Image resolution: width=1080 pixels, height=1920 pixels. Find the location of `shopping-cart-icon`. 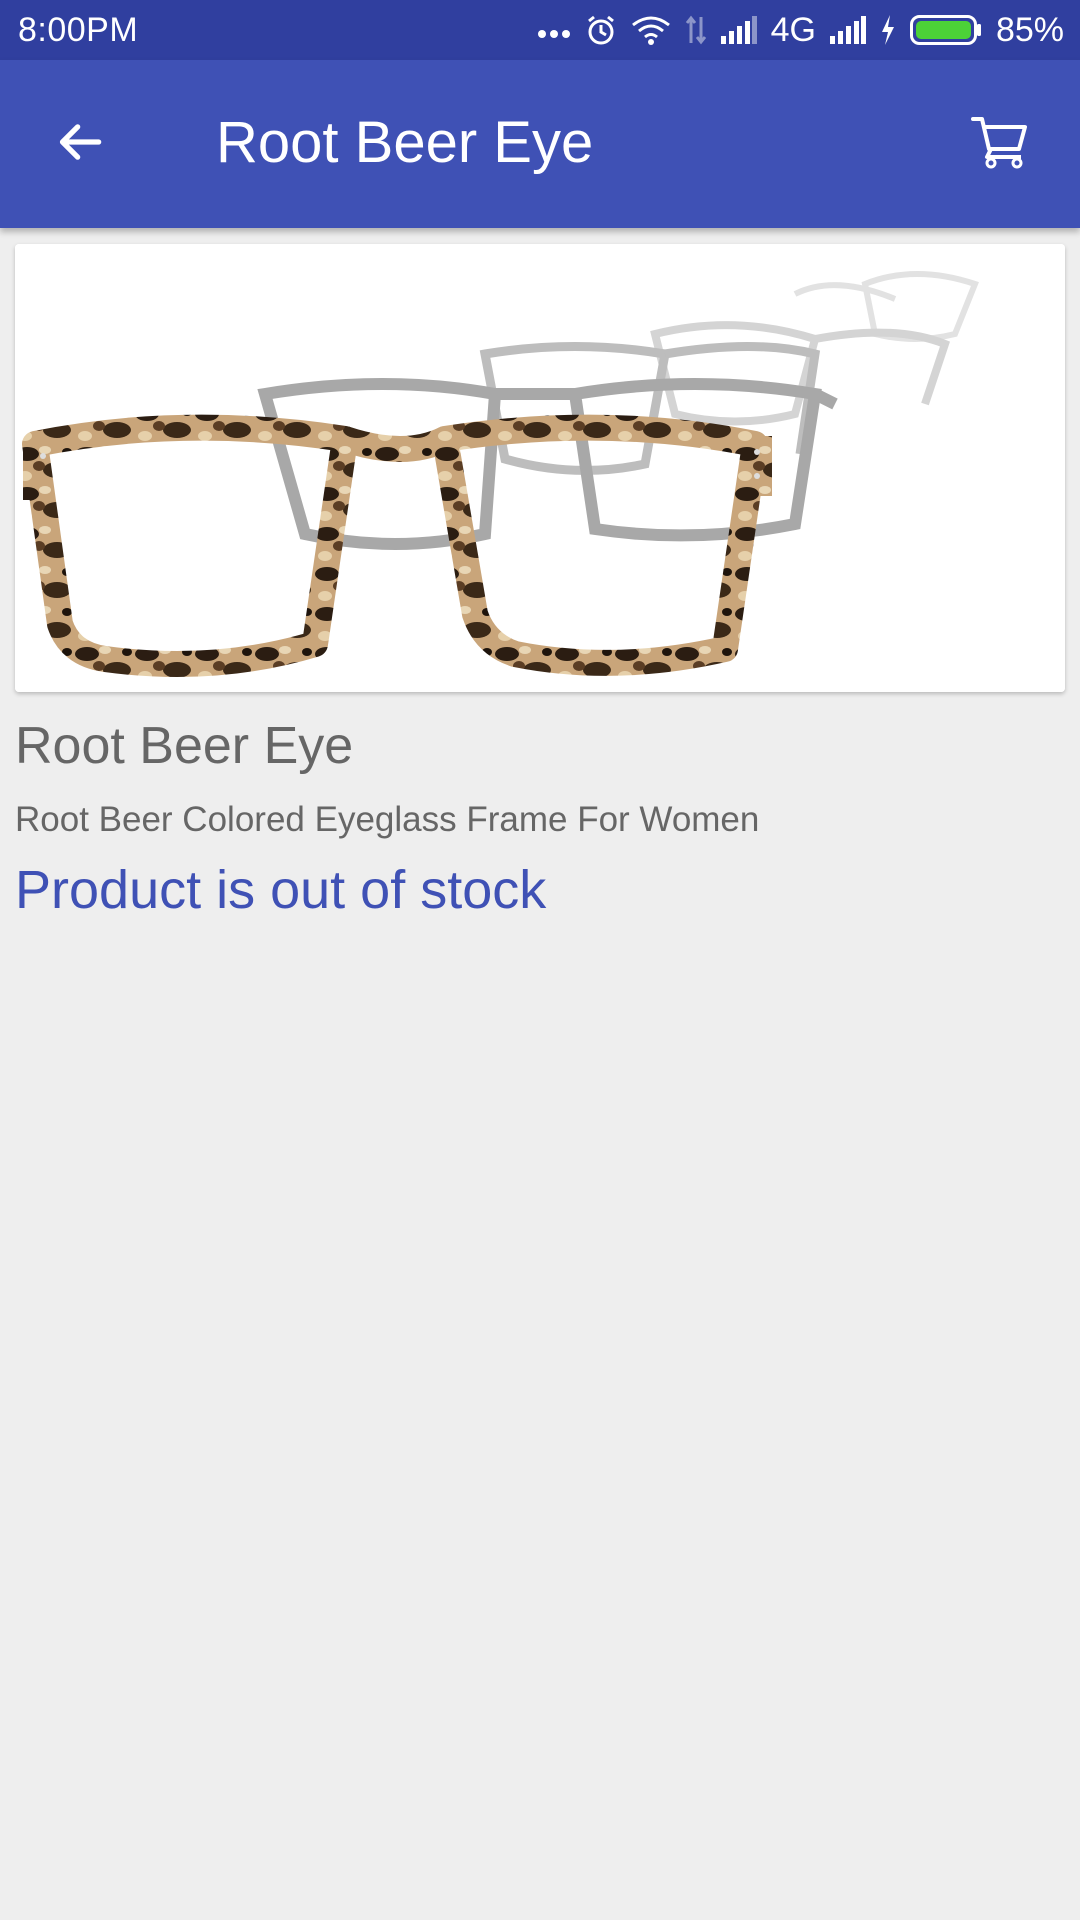

shopping-cart-icon is located at coordinates (1000, 144).